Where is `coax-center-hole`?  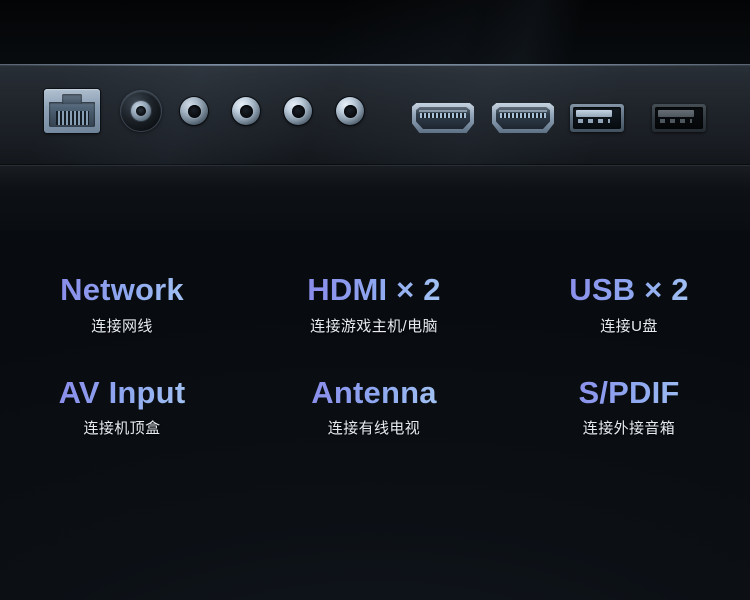
coax-center-hole is located at coordinates (141, 111).